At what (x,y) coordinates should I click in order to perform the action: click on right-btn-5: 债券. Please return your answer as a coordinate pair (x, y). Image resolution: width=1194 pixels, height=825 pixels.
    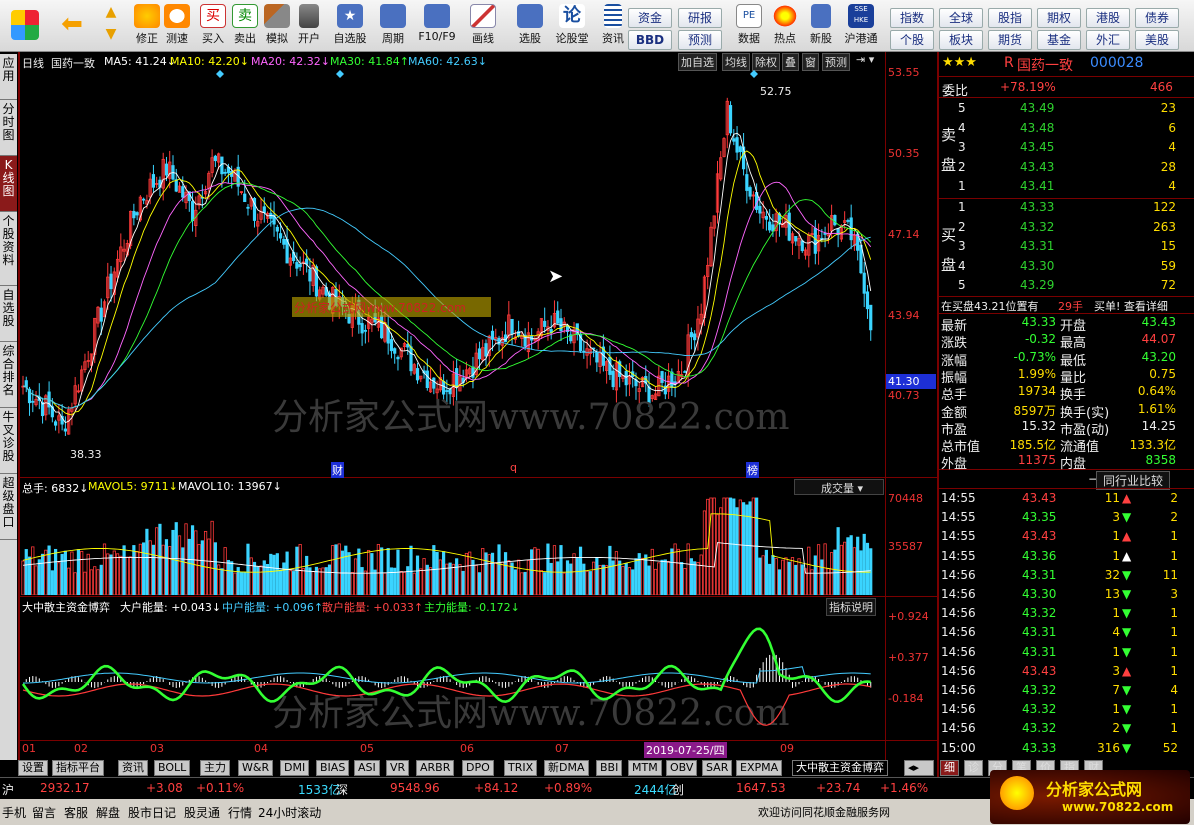
    Looking at the image, I should click on (1157, 18).